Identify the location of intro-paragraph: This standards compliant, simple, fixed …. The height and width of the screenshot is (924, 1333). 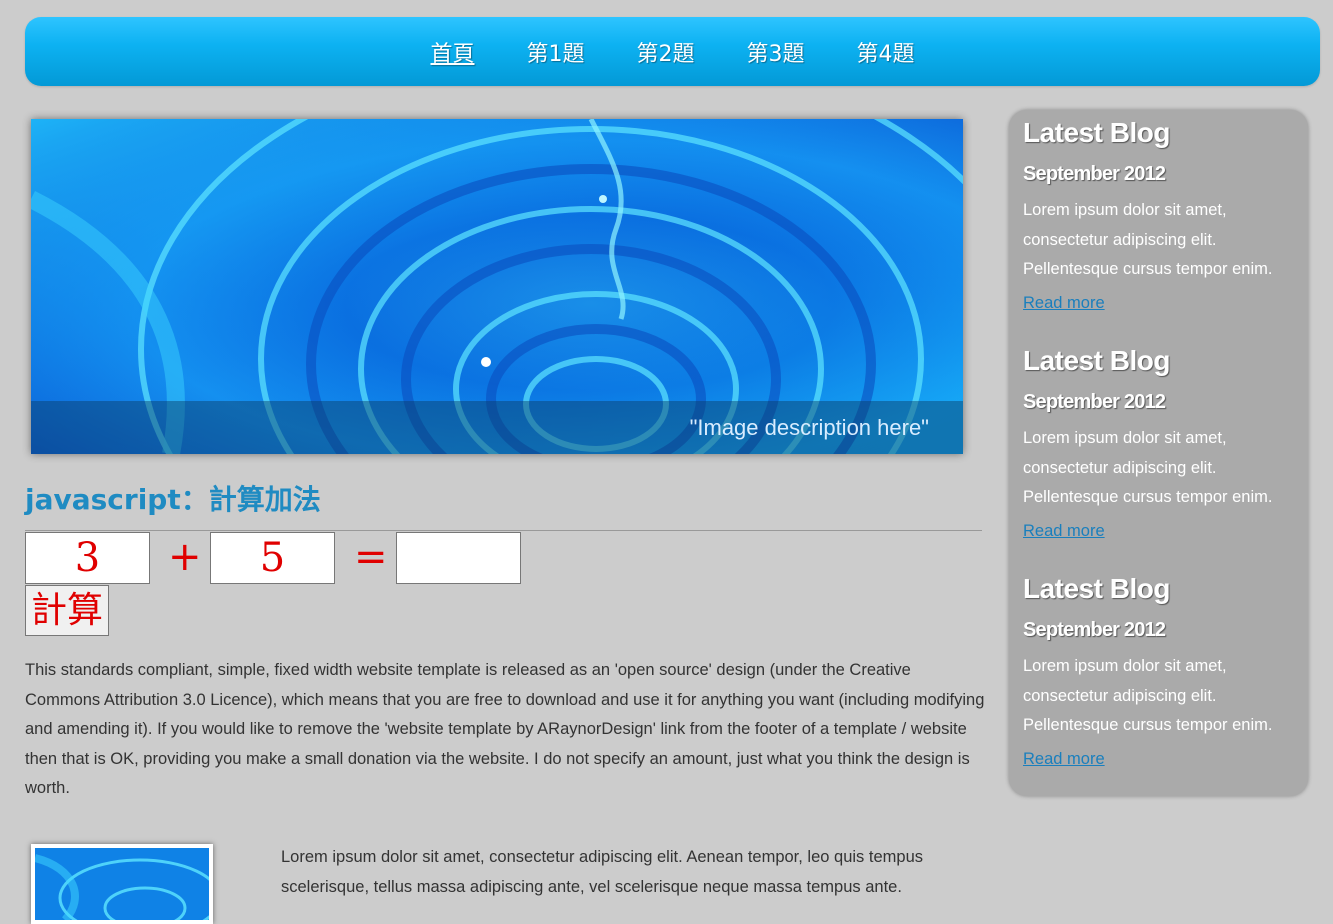
(505, 729).